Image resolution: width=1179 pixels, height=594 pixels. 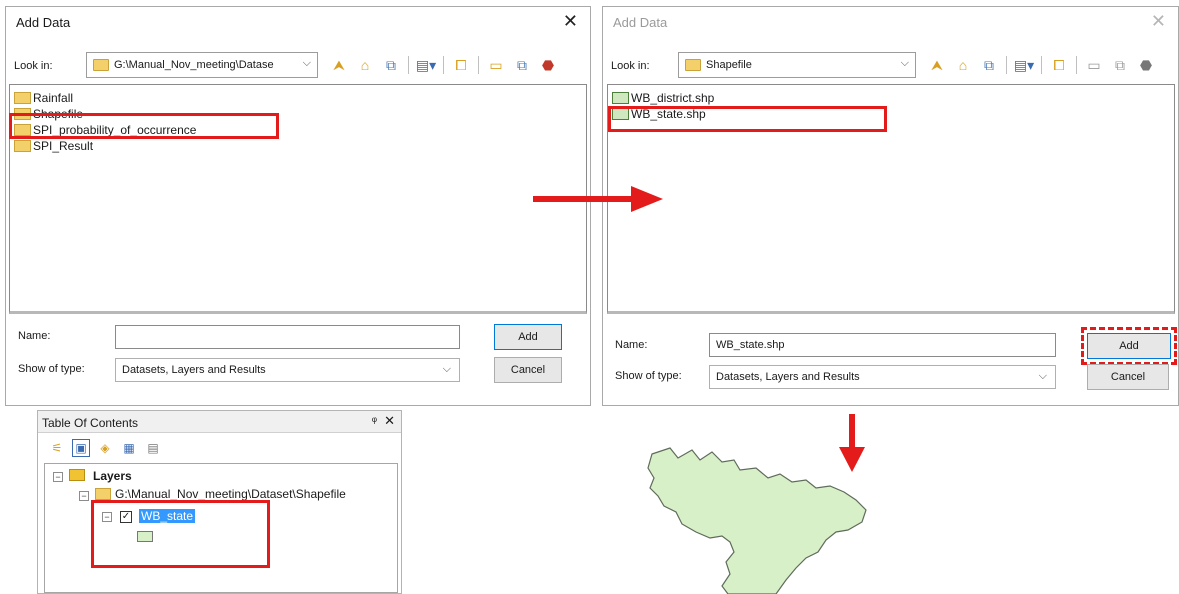 I want to click on add-button: Add, so click(x=528, y=337).